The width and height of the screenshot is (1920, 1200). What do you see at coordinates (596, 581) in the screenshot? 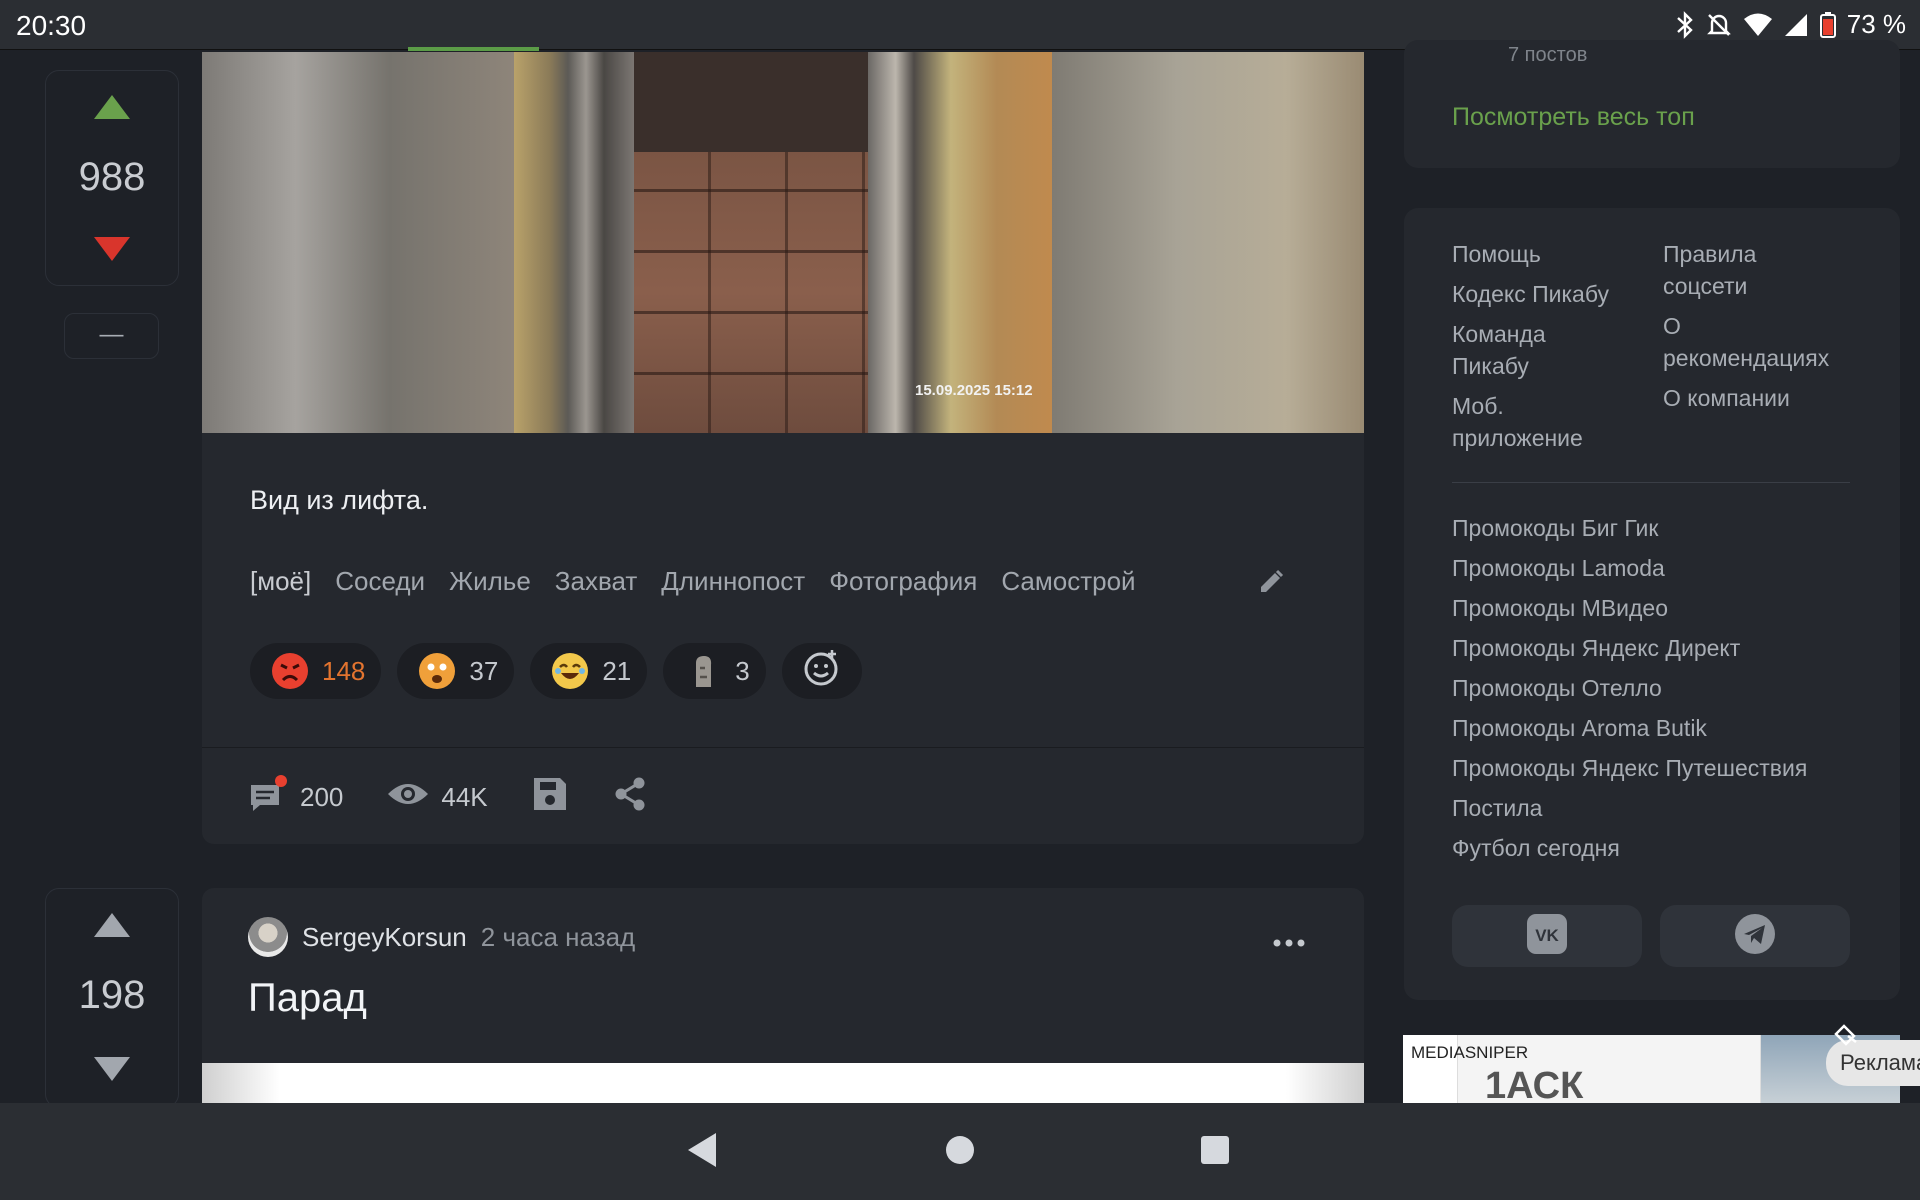
I see `tag: Захват` at bounding box center [596, 581].